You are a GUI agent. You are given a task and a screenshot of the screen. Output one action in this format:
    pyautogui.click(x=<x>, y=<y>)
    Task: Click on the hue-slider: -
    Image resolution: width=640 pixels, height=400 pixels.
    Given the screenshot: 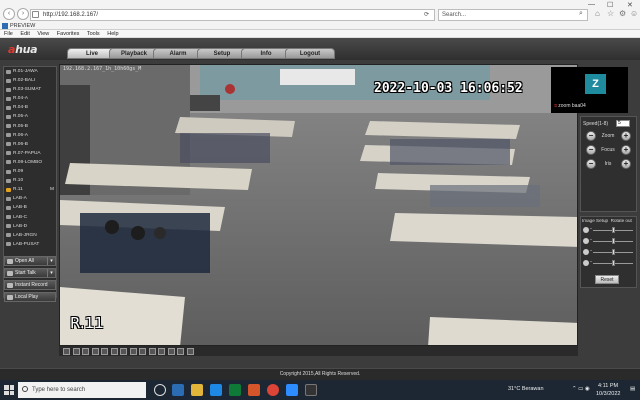 What is the action you would take?
    pyautogui.click(x=609, y=263)
    